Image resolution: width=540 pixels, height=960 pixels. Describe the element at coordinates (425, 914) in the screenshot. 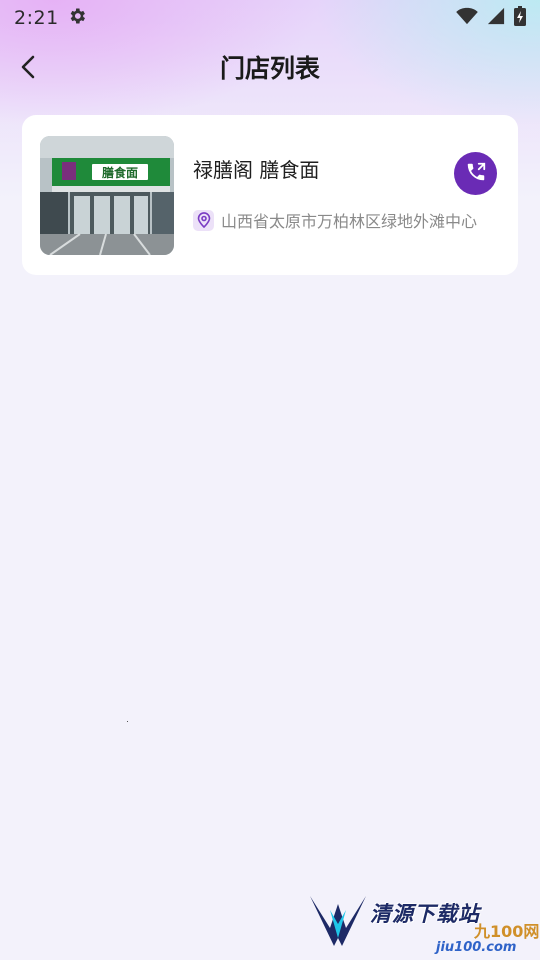

I see `watermark-title: 清源下载站` at that location.